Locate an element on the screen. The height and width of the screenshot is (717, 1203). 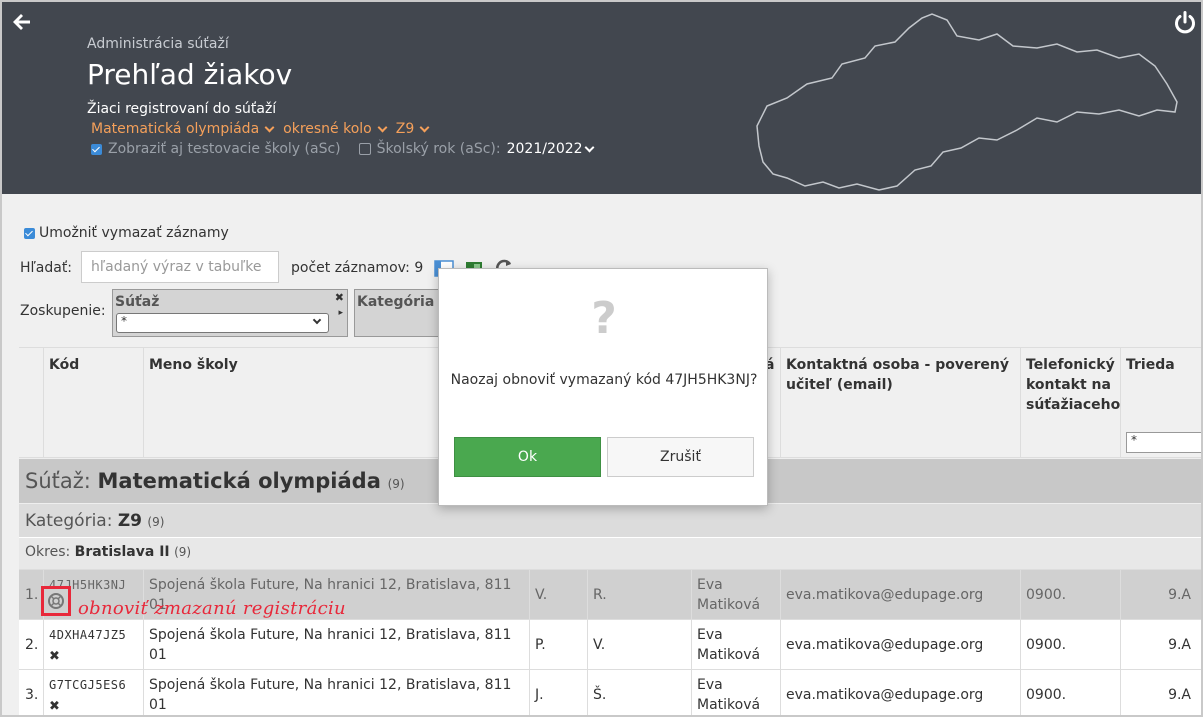
row-code: 4DXHA47JZ5 is located at coordinates (88, 635).